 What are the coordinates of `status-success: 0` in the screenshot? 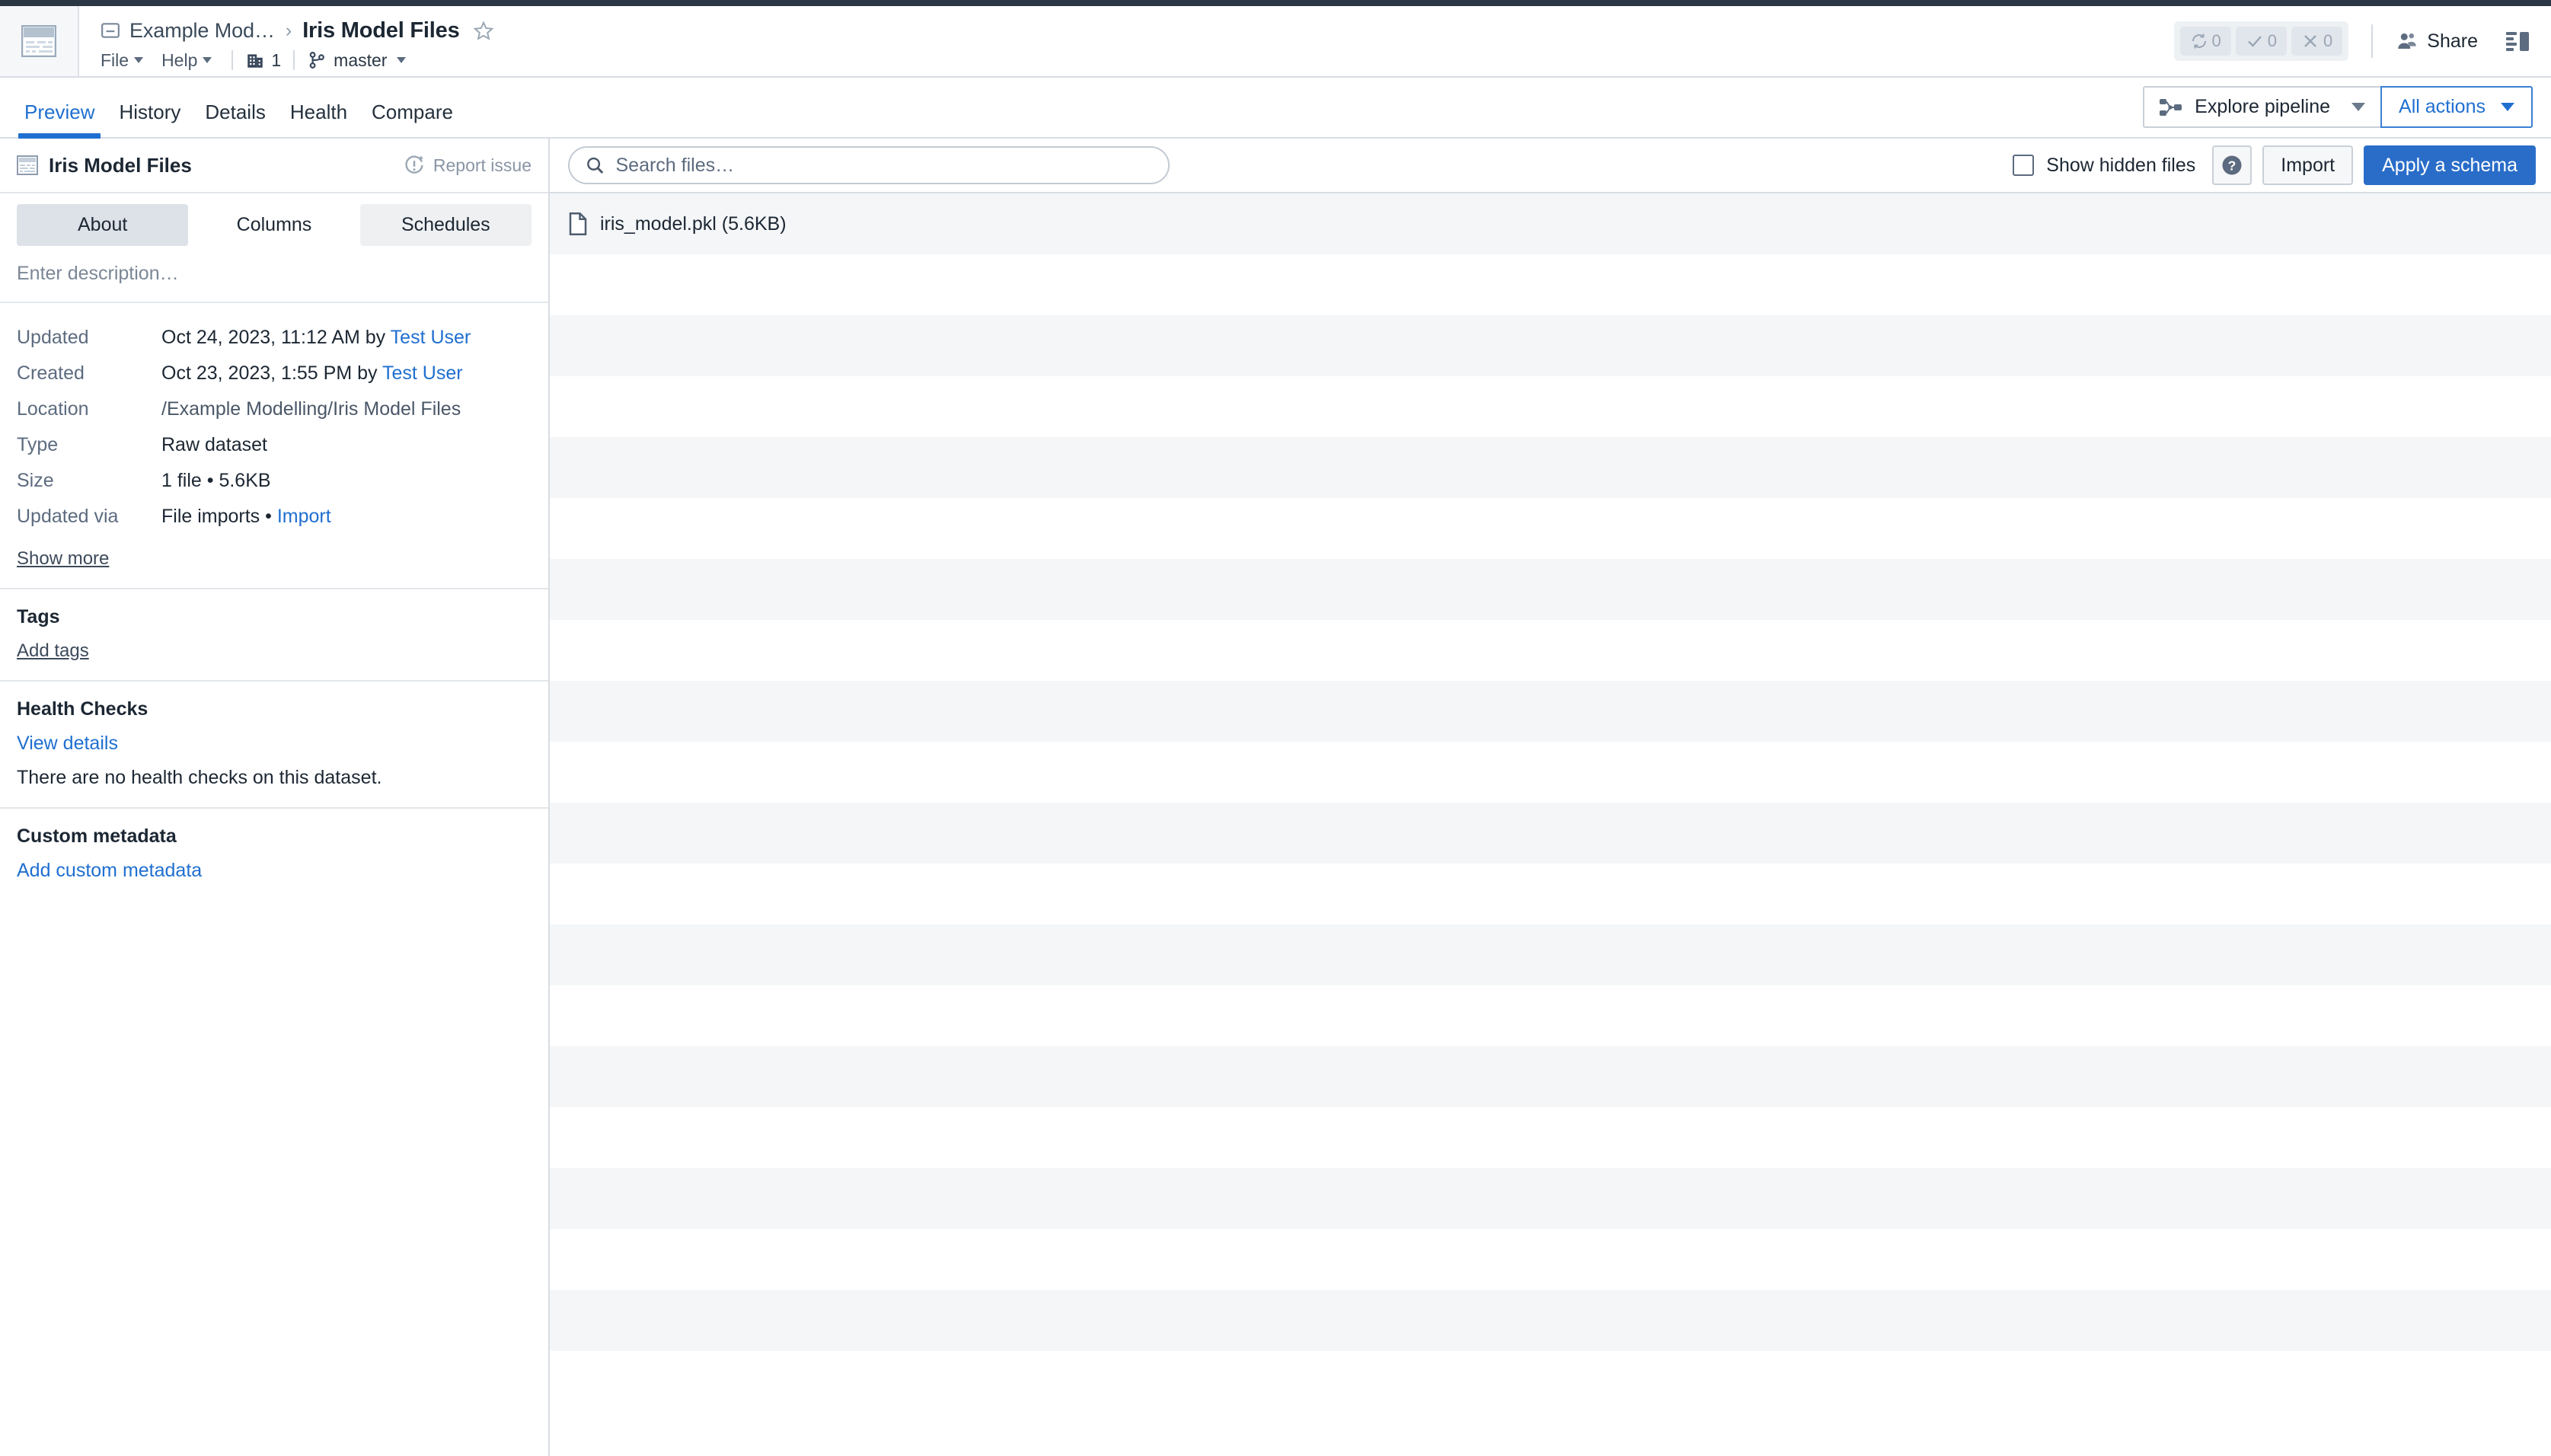 It's located at (2261, 41).